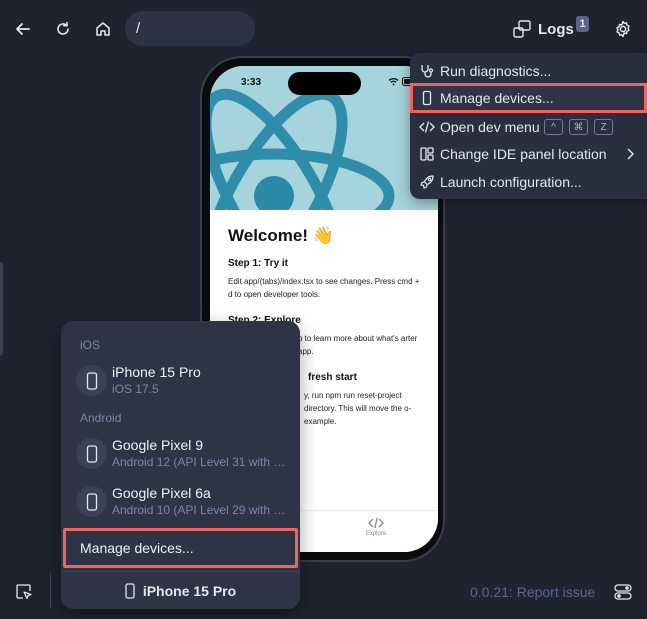  Describe the element at coordinates (553, 127) in the screenshot. I see `shortcut-key: ^` at that location.